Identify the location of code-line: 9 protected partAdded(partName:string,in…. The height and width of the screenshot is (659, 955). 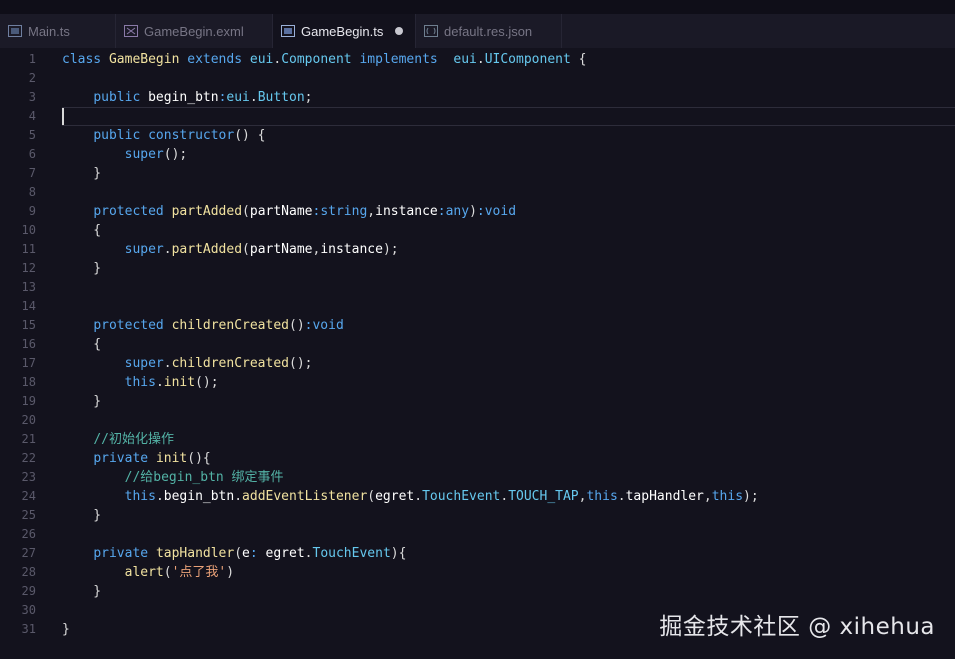
(477, 211).